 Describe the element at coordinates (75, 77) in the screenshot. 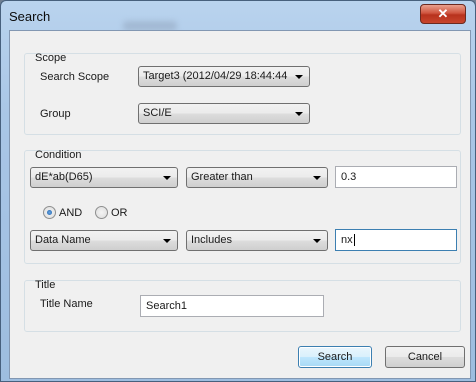

I see `search-scope-label: Search Scope` at that location.